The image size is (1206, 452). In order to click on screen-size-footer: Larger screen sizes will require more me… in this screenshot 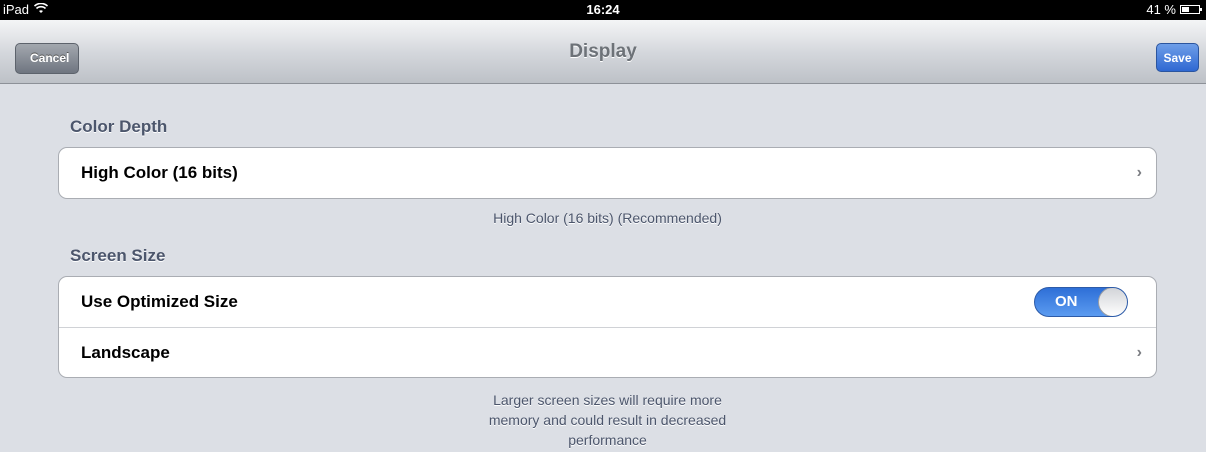, I will do `click(607, 420)`.